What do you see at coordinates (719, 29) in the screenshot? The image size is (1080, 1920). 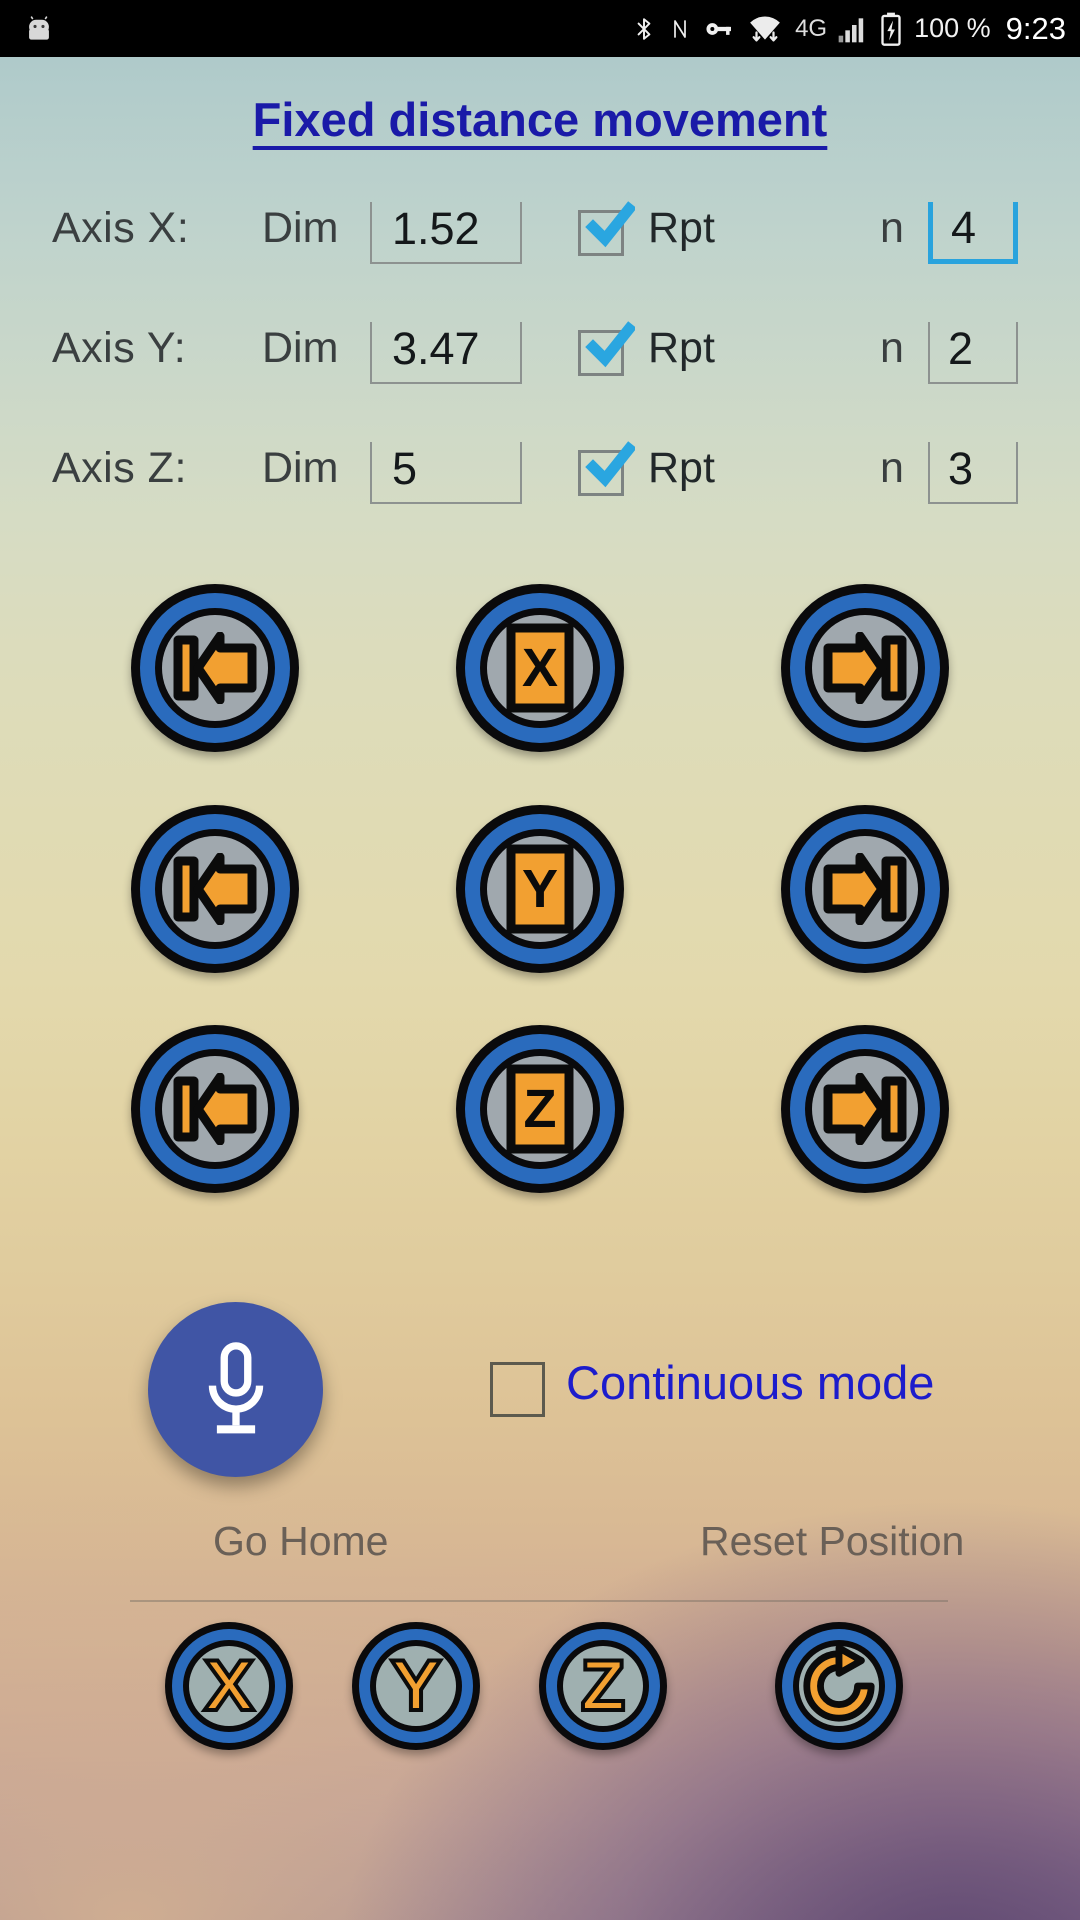 I see `vpn-key-icon` at bounding box center [719, 29].